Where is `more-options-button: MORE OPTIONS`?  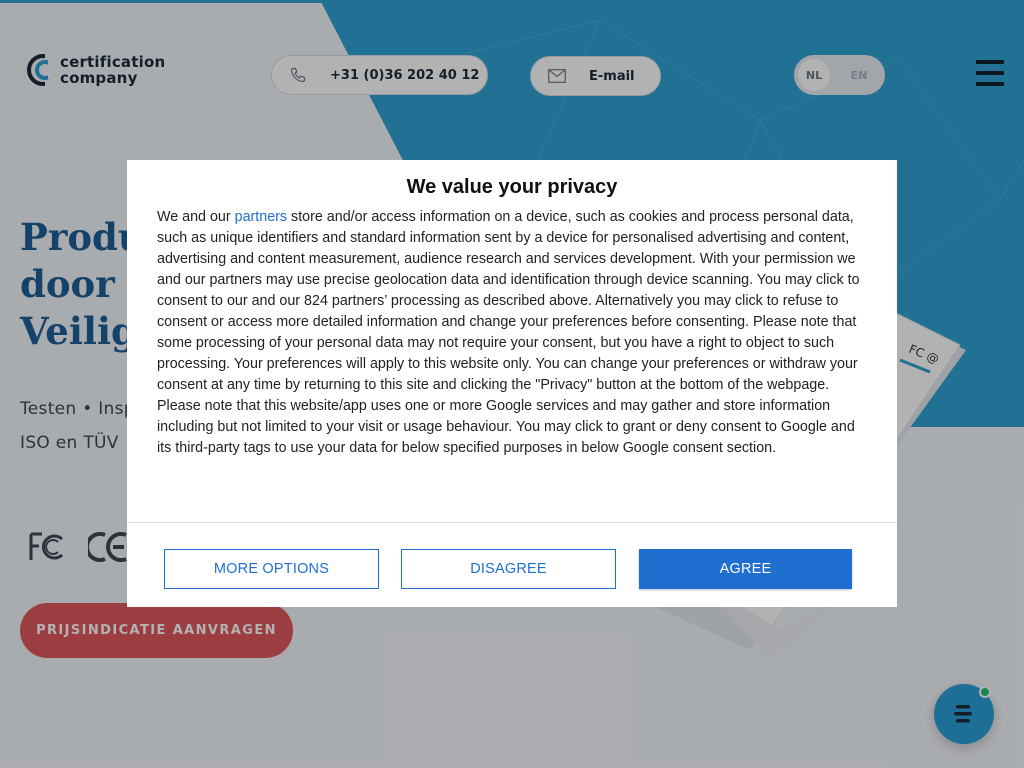
more-options-button: MORE OPTIONS is located at coordinates (271, 569).